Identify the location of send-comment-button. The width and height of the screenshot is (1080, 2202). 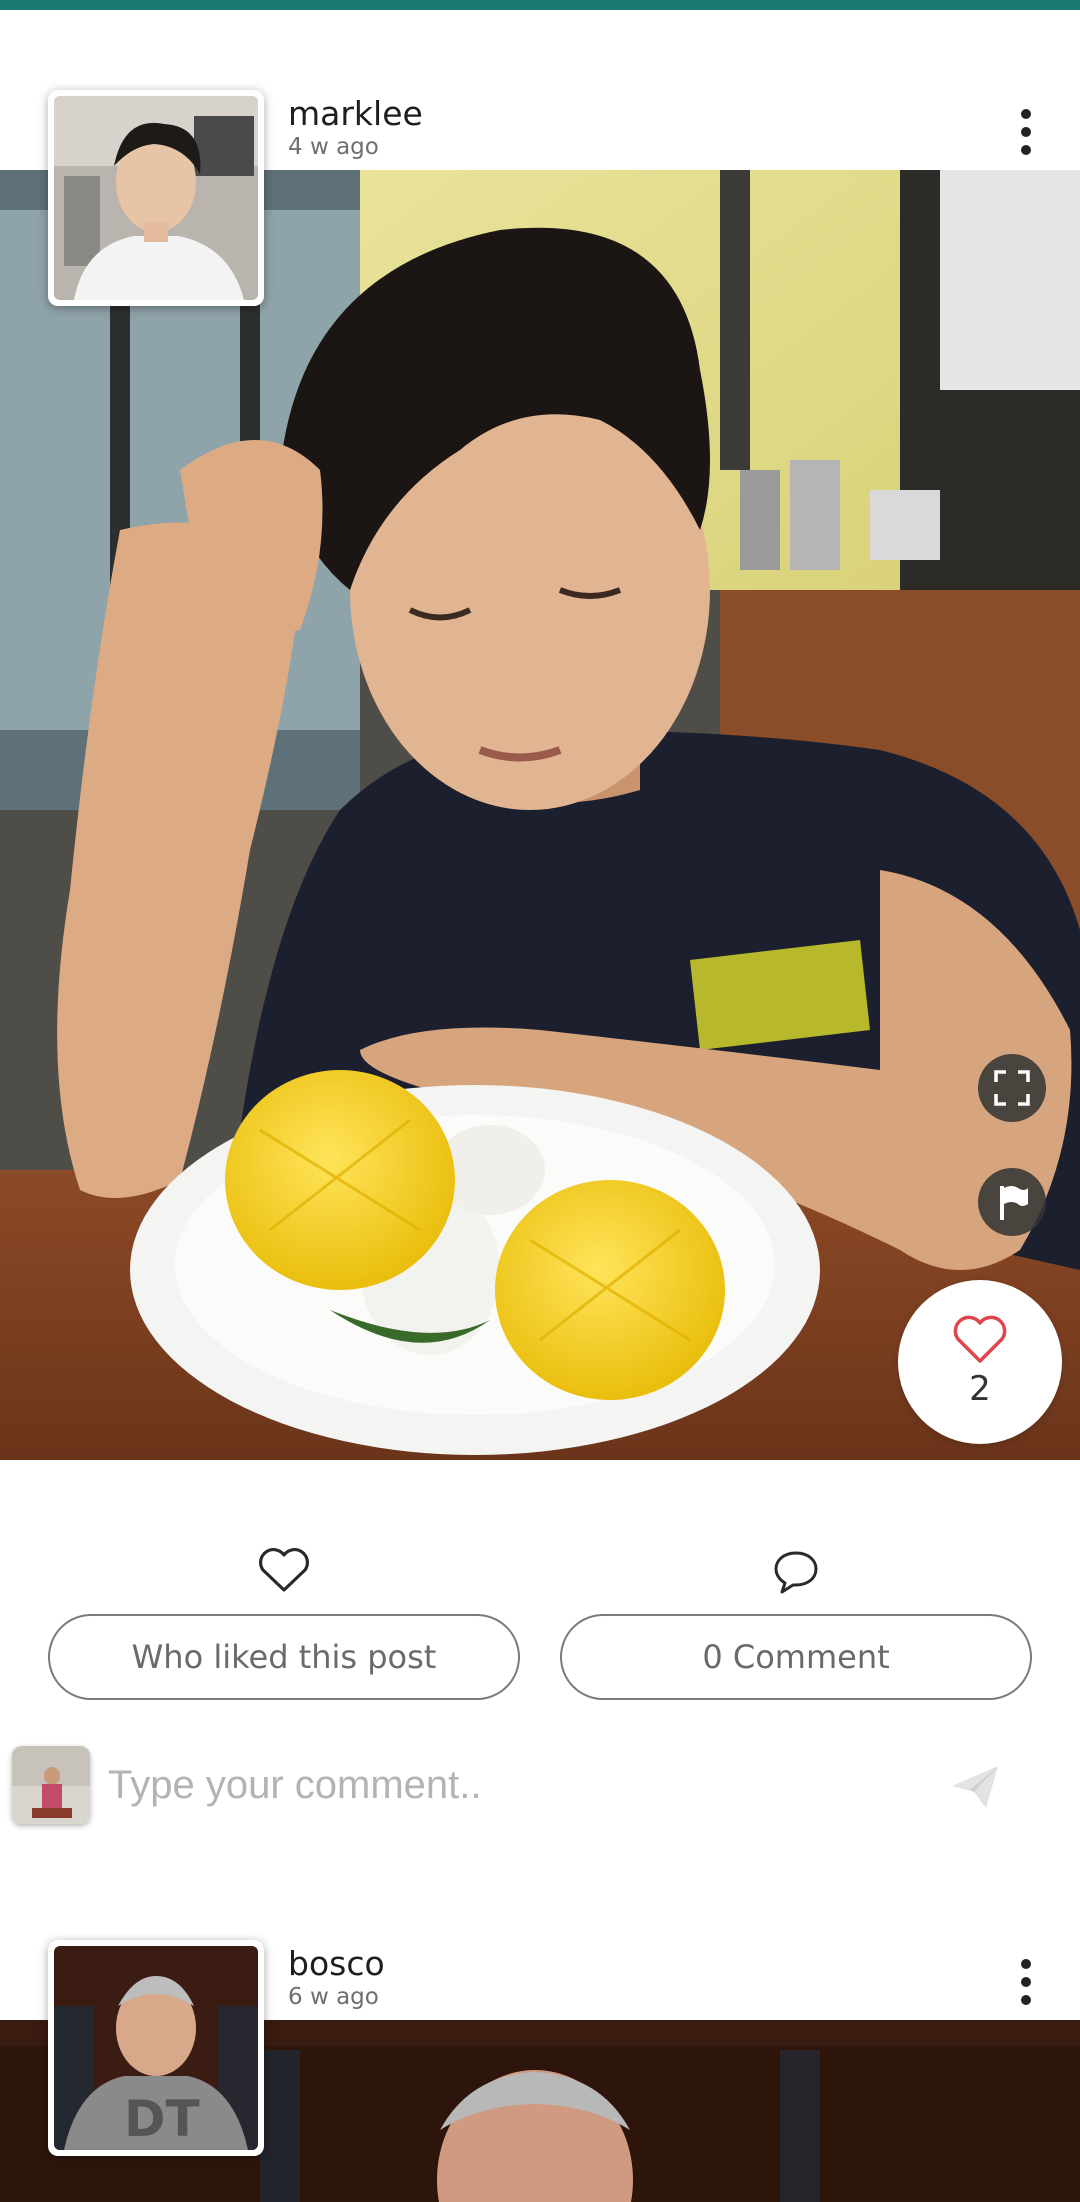
(975, 1787).